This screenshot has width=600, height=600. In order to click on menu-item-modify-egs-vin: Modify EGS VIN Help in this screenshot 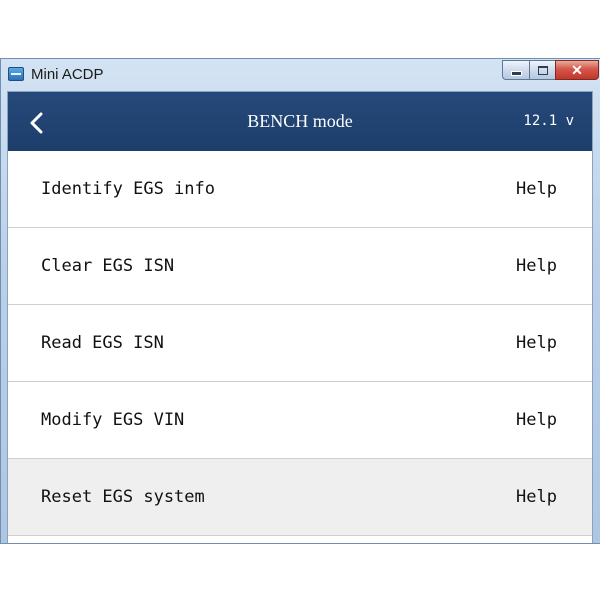, I will do `click(300, 420)`.